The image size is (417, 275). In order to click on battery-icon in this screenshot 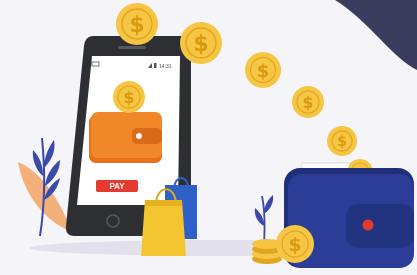, I will do `click(155, 65)`.